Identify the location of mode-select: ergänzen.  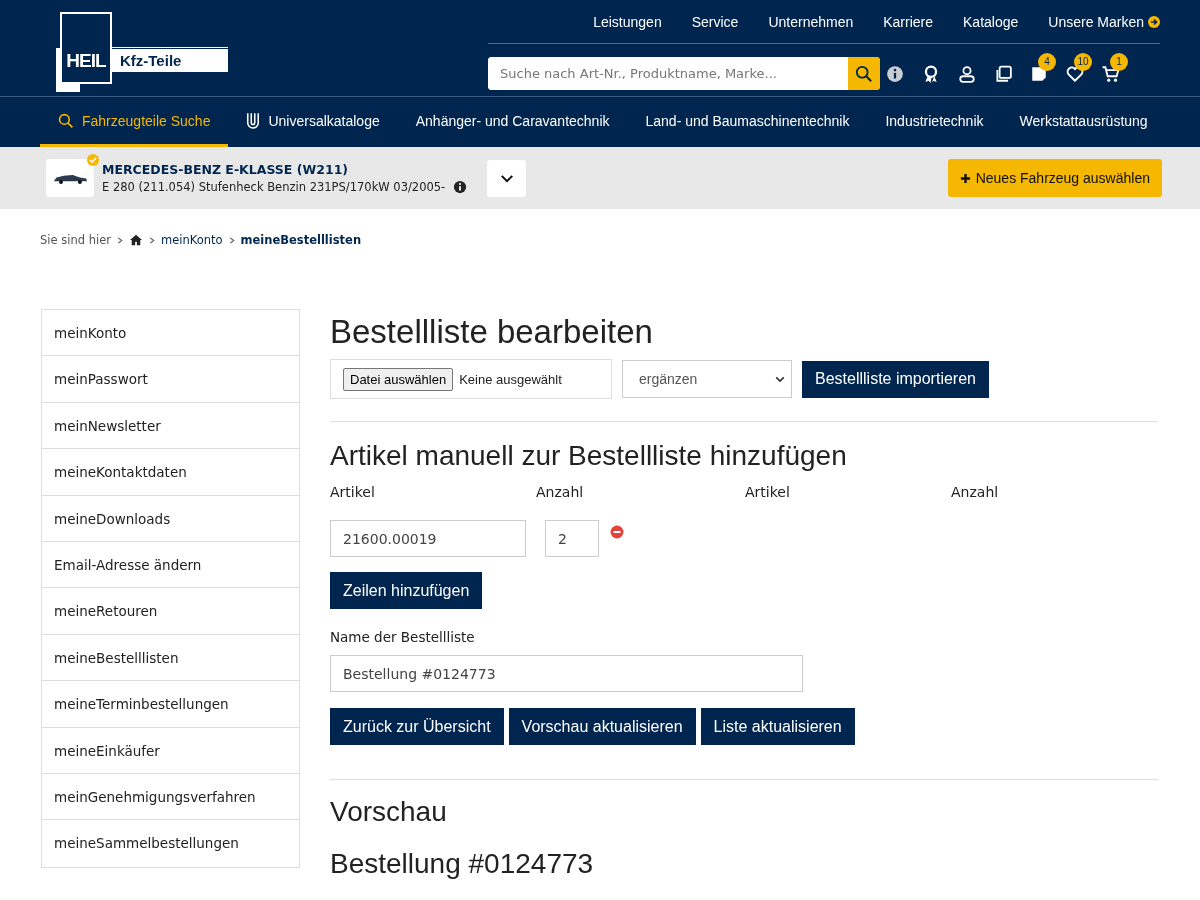
(707, 379).